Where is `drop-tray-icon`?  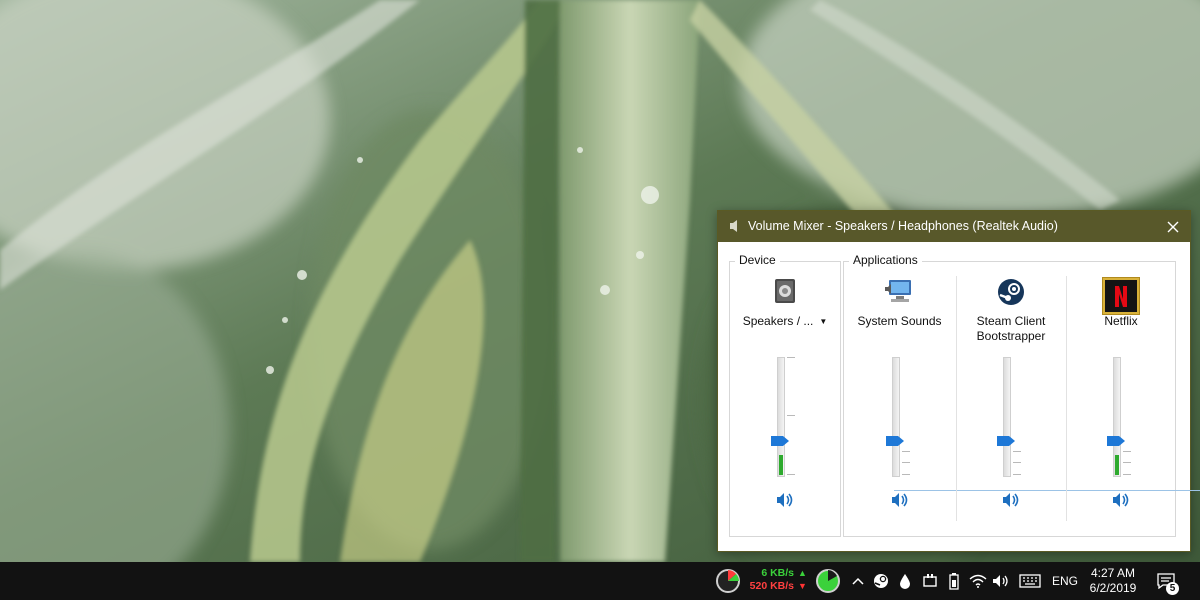
drop-tray-icon is located at coordinates (905, 581).